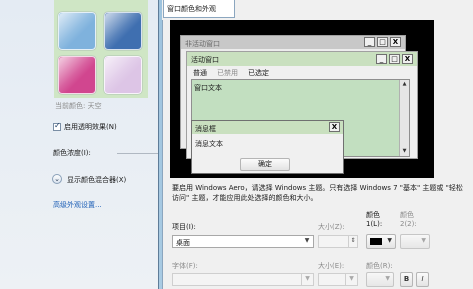 This screenshot has height=289, width=473. What do you see at coordinates (265, 164) in the screenshot?
I see `ok-button: 确定` at bounding box center [265, 164].